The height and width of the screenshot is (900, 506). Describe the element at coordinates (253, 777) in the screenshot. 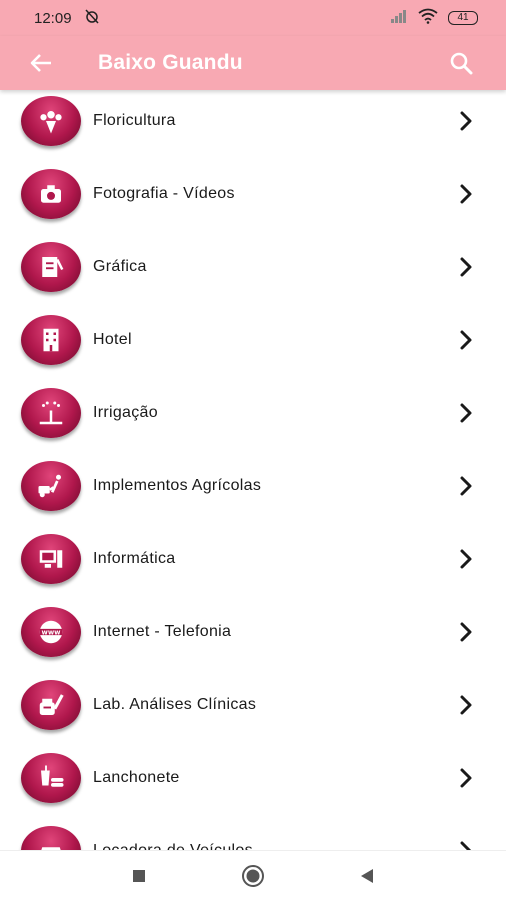

I see `list-item: Lanchonete` at that location.